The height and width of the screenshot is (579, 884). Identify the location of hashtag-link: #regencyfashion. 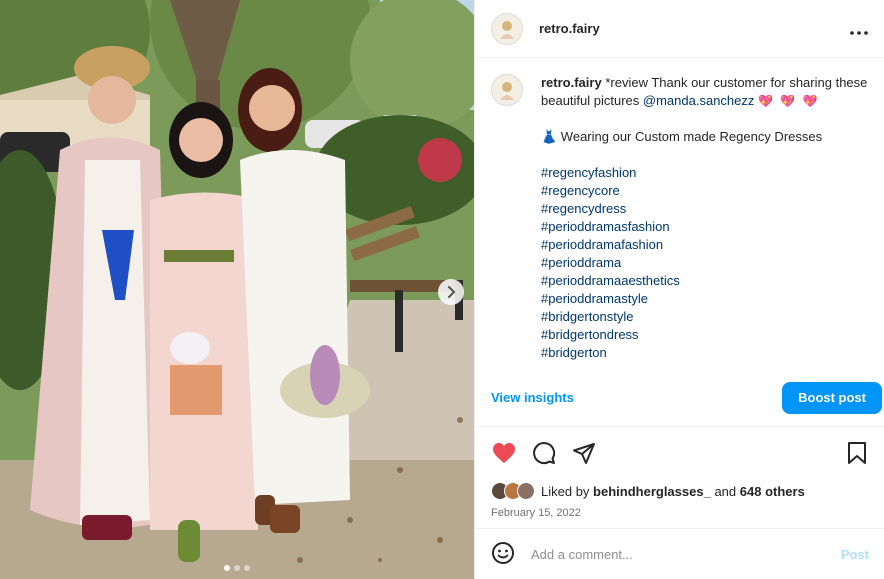
(704, 173).